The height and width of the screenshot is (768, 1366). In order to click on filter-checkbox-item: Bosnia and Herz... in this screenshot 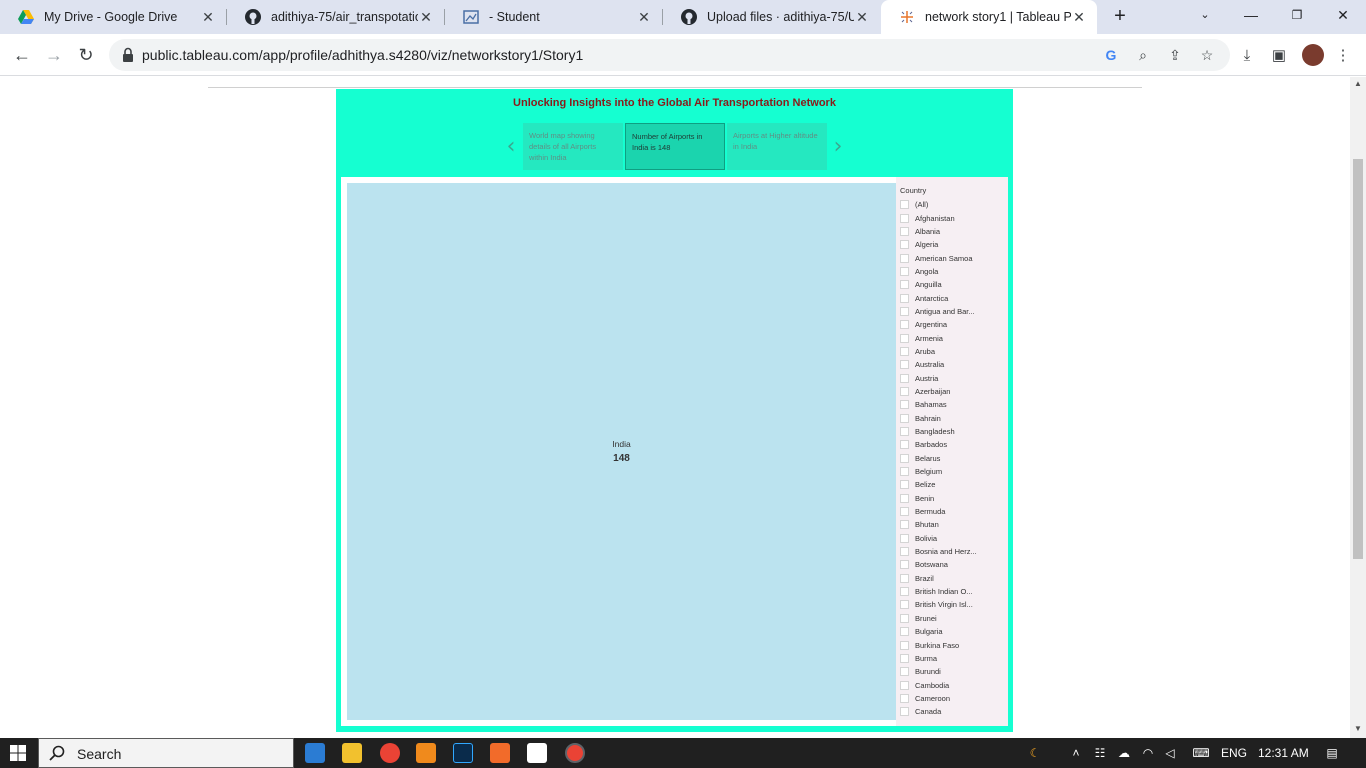, I will do `click(954, 551)`.